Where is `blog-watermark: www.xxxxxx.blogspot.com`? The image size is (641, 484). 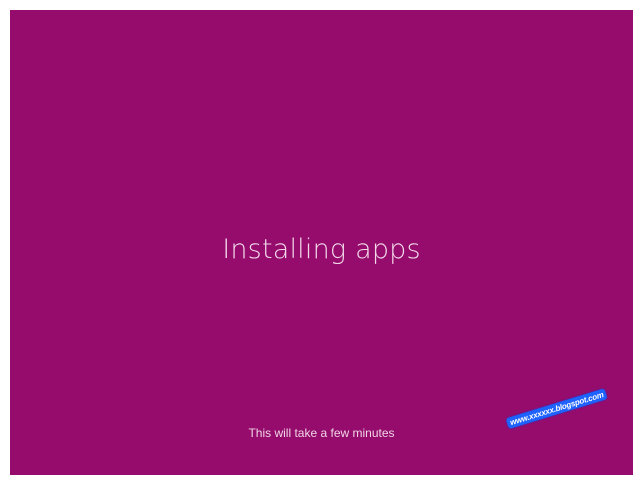
blog-watermark: www.xxxxxx.blogspot.com is located at coordinates (562, 417).